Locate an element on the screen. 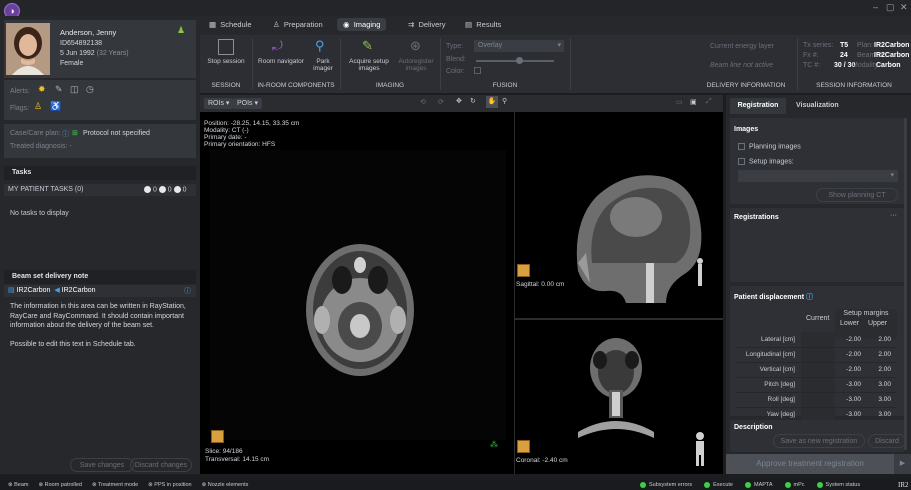 This screenshot has height=490, width=911. approve-registration-button: Approve treatment registration is located at coordinates (810, 464).